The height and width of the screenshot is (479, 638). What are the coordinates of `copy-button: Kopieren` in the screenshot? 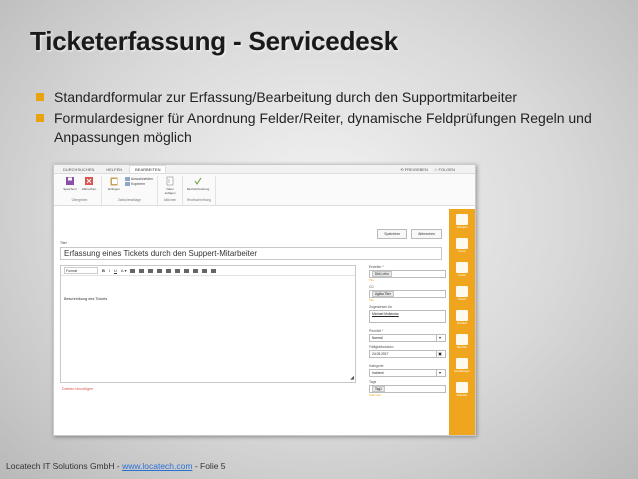 It's located at (139, 184).